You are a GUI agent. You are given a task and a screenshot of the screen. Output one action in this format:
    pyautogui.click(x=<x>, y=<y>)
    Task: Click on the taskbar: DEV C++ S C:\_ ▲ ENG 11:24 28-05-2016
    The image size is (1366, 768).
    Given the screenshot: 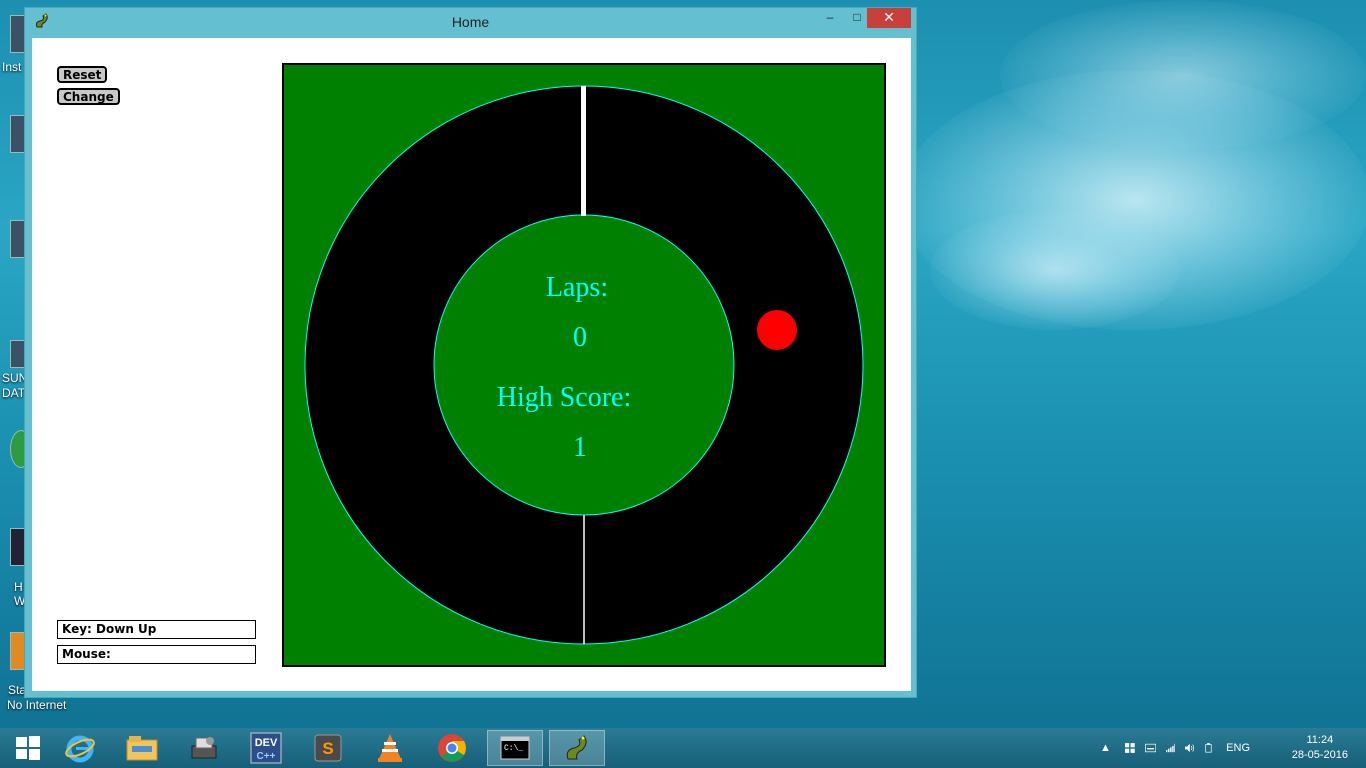 What is the action you would take?
    pyautogui.click(x=683, y=748)
    